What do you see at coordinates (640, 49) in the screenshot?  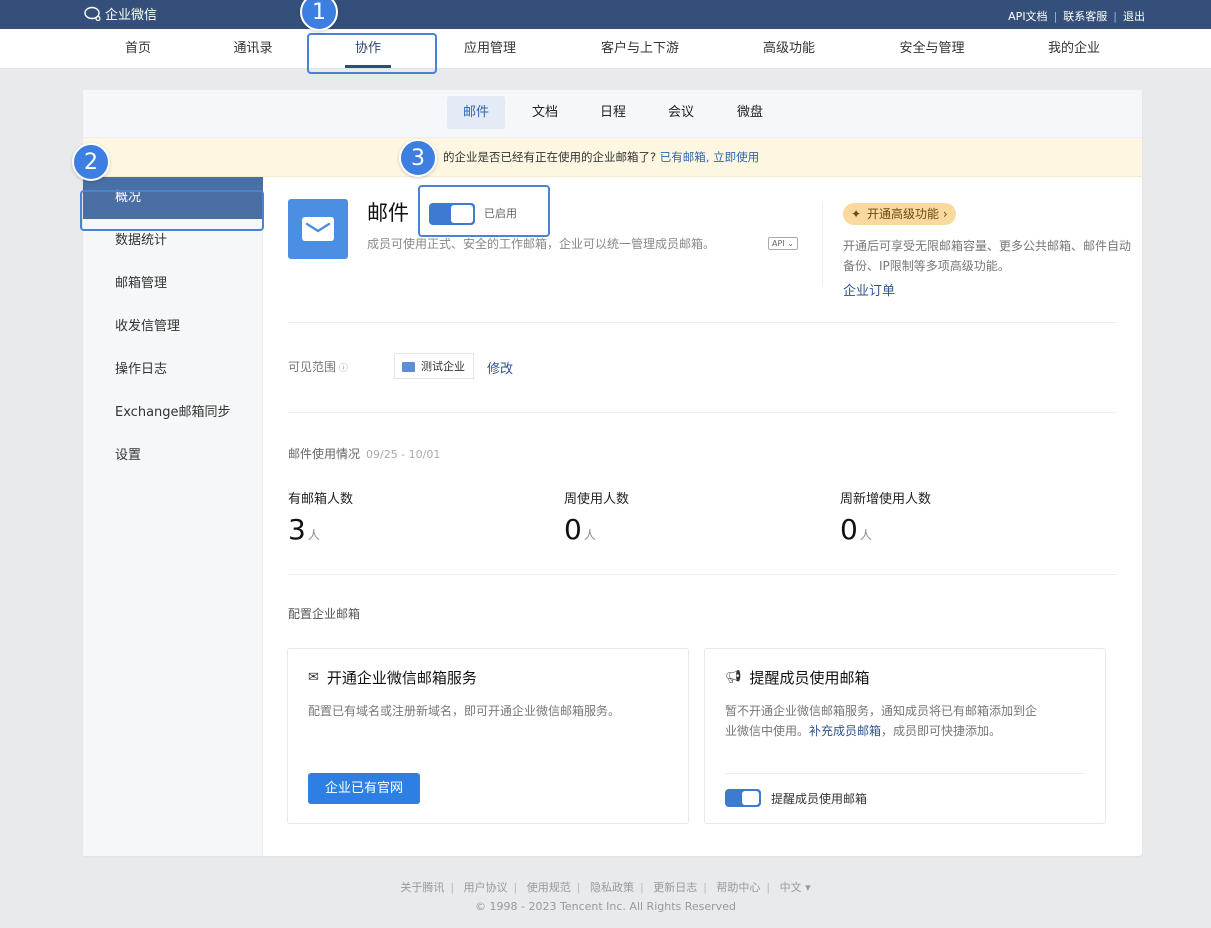 I see `nav-customers: 客户与上下游` at bounding box center [640, 49].